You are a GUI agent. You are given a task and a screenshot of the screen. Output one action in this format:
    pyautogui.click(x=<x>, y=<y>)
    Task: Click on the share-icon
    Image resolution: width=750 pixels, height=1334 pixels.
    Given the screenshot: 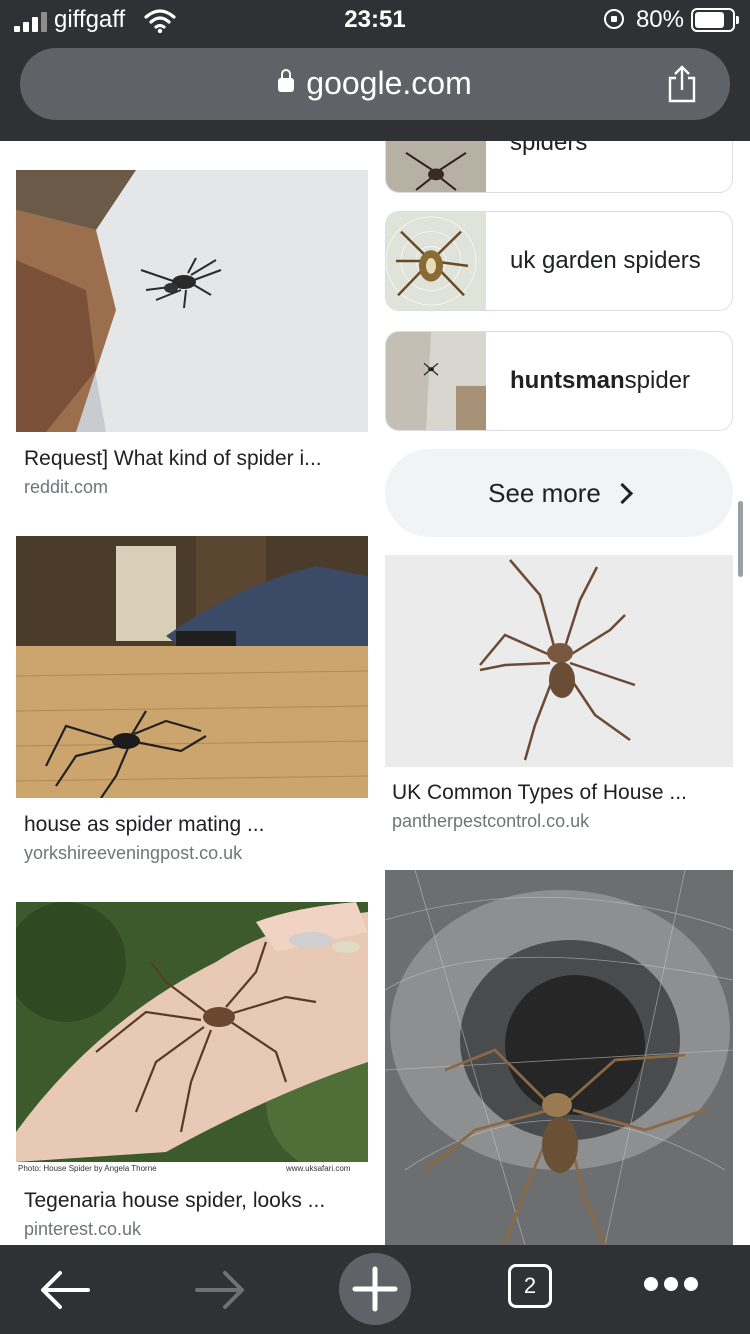 What is the action you would take?
    pyautogui.click(x=682, y=84)
    